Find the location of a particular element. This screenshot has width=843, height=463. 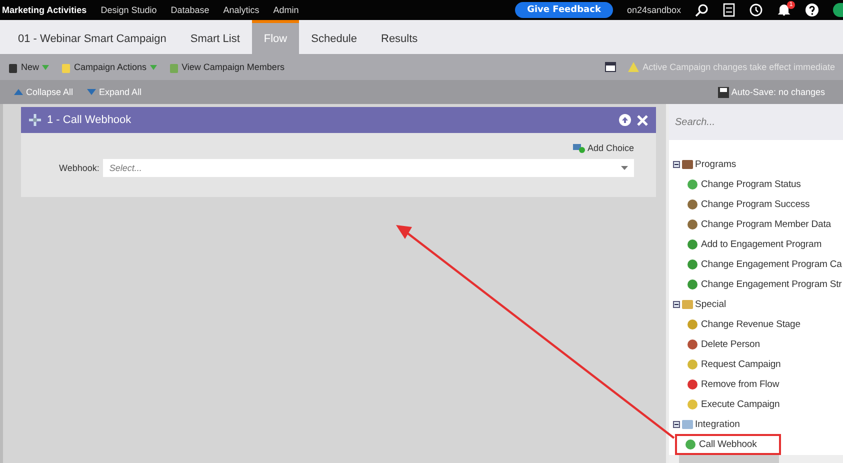

tree-item: Request Campaign is located at coordinates (734, 364).